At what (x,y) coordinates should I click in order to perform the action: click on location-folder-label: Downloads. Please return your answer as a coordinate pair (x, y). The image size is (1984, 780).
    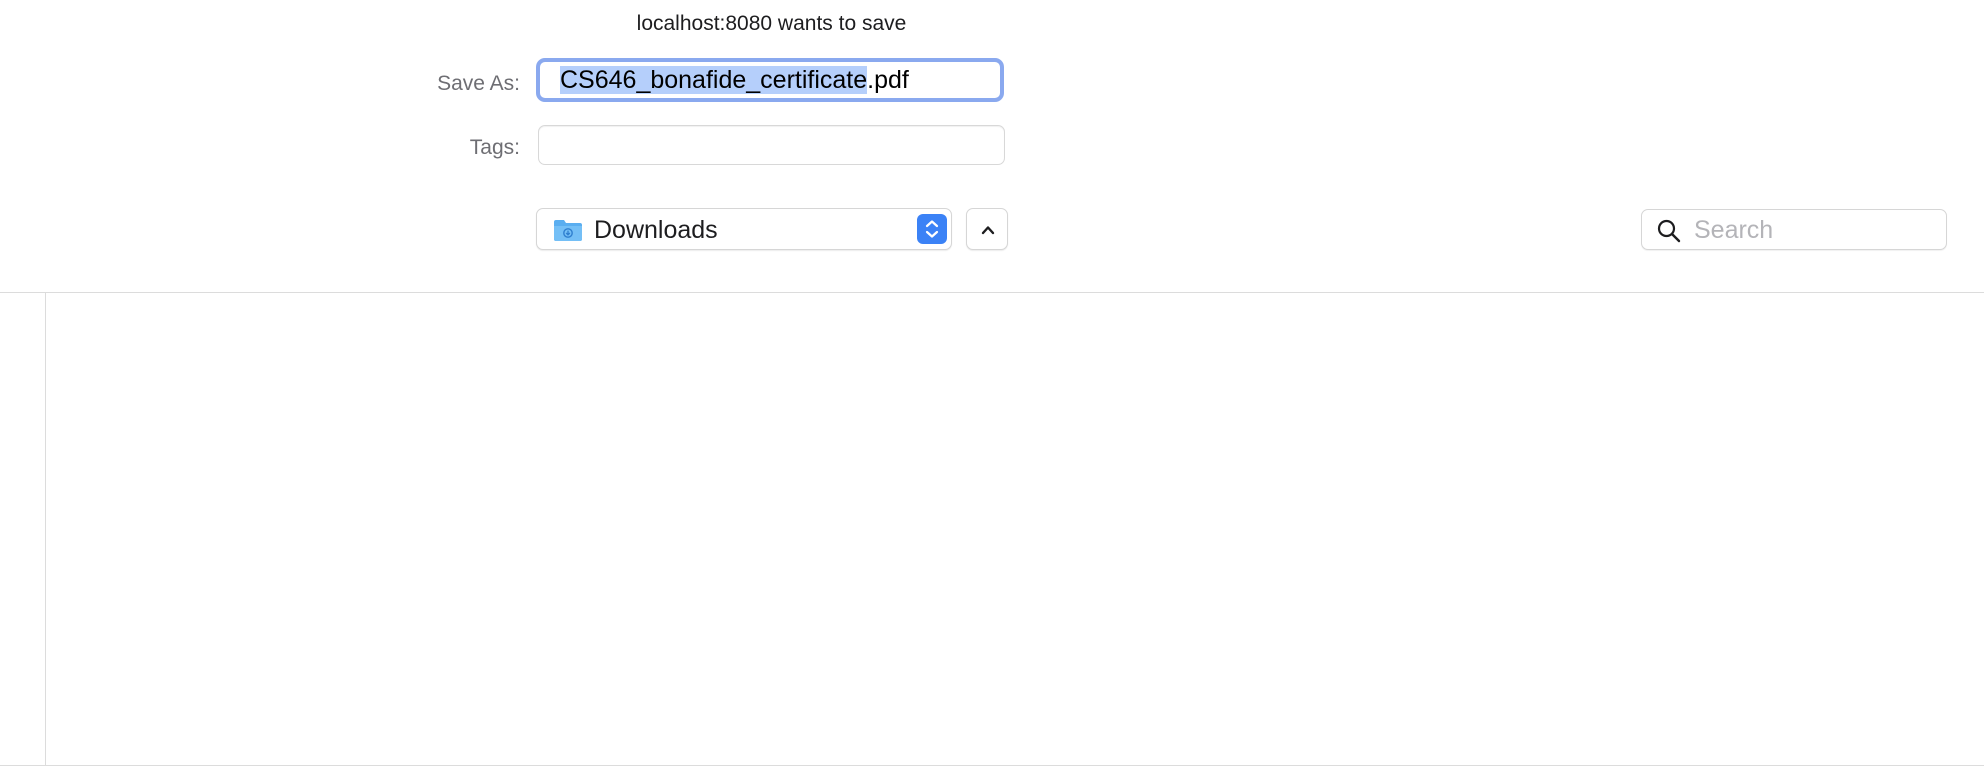
    Looking at the image, I should click on (656, 230).